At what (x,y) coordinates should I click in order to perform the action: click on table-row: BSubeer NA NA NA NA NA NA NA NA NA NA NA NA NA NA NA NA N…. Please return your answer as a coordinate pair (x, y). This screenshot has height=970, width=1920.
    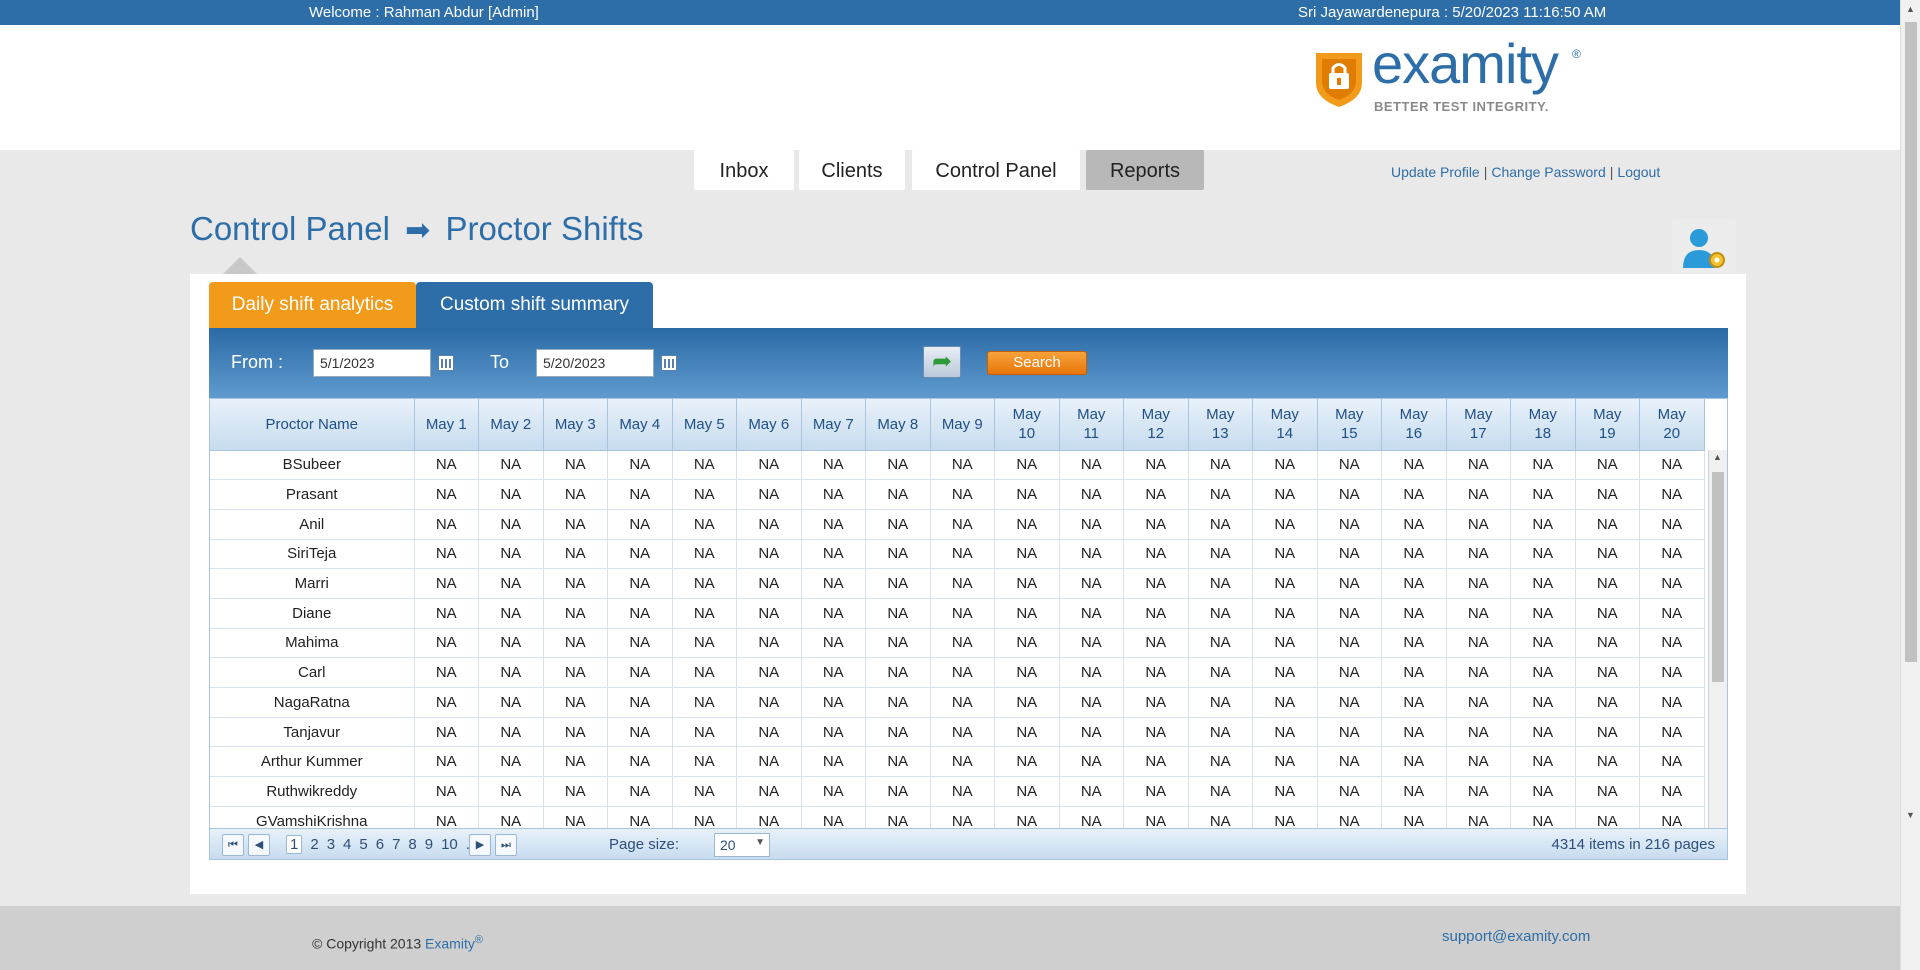
    Looking at the image, I should click on (957, 465).